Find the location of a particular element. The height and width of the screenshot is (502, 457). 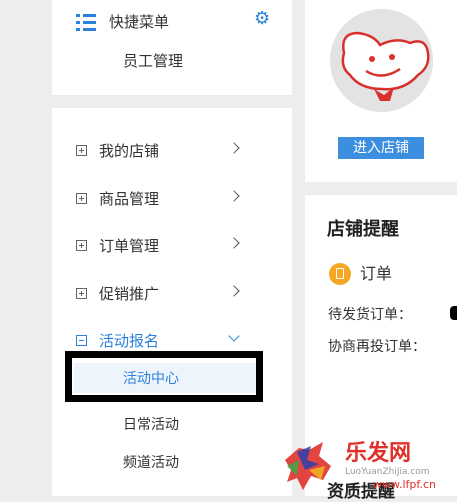

order-heading: 订单 is located at coordinates (376, 273).